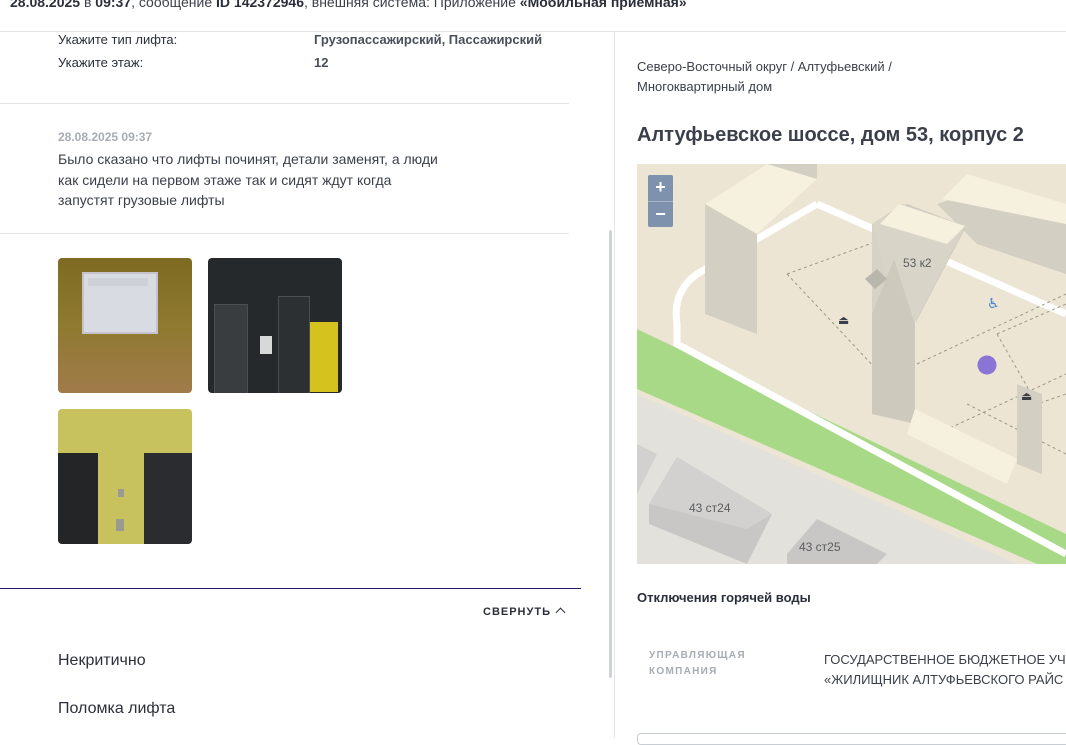 The width and height of the screenshot is (1066, 745). I want to click on management-company-label: УПРАВЛЯЮЩАЯ КОМПАНИЯ, so click(697, 663).